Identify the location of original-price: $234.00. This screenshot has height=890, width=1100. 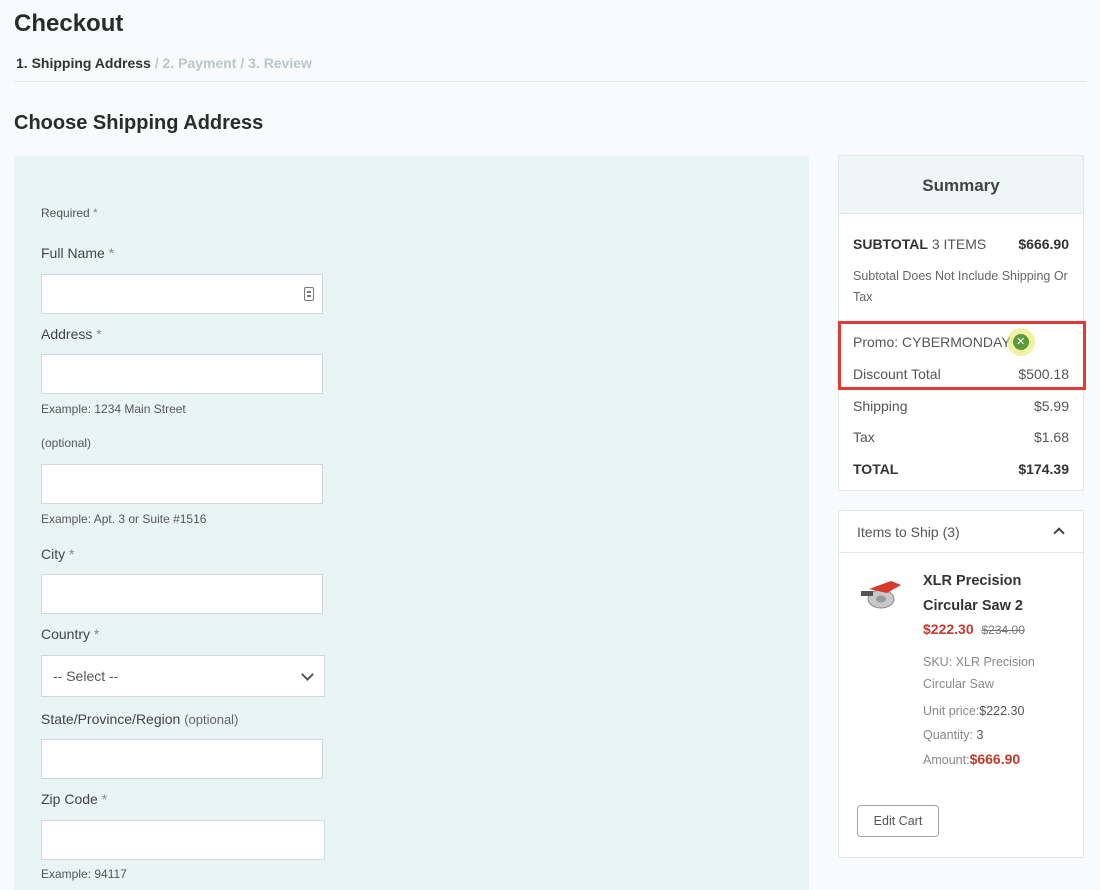
(1003, 630).